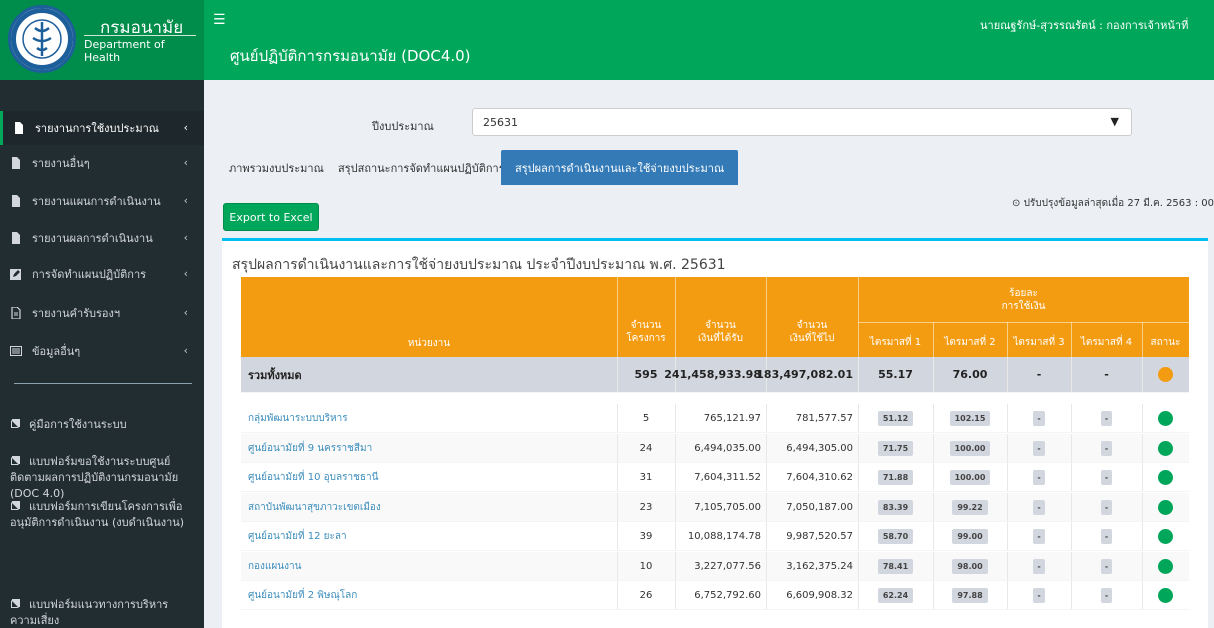 The height and width of the screenshot is (628, 1214). What do you see at coordinates (76, 313) in the screenshot?
I see `sidebar-item-label: รายงานคำรับรองฯ` at bounding box center [76, 313].